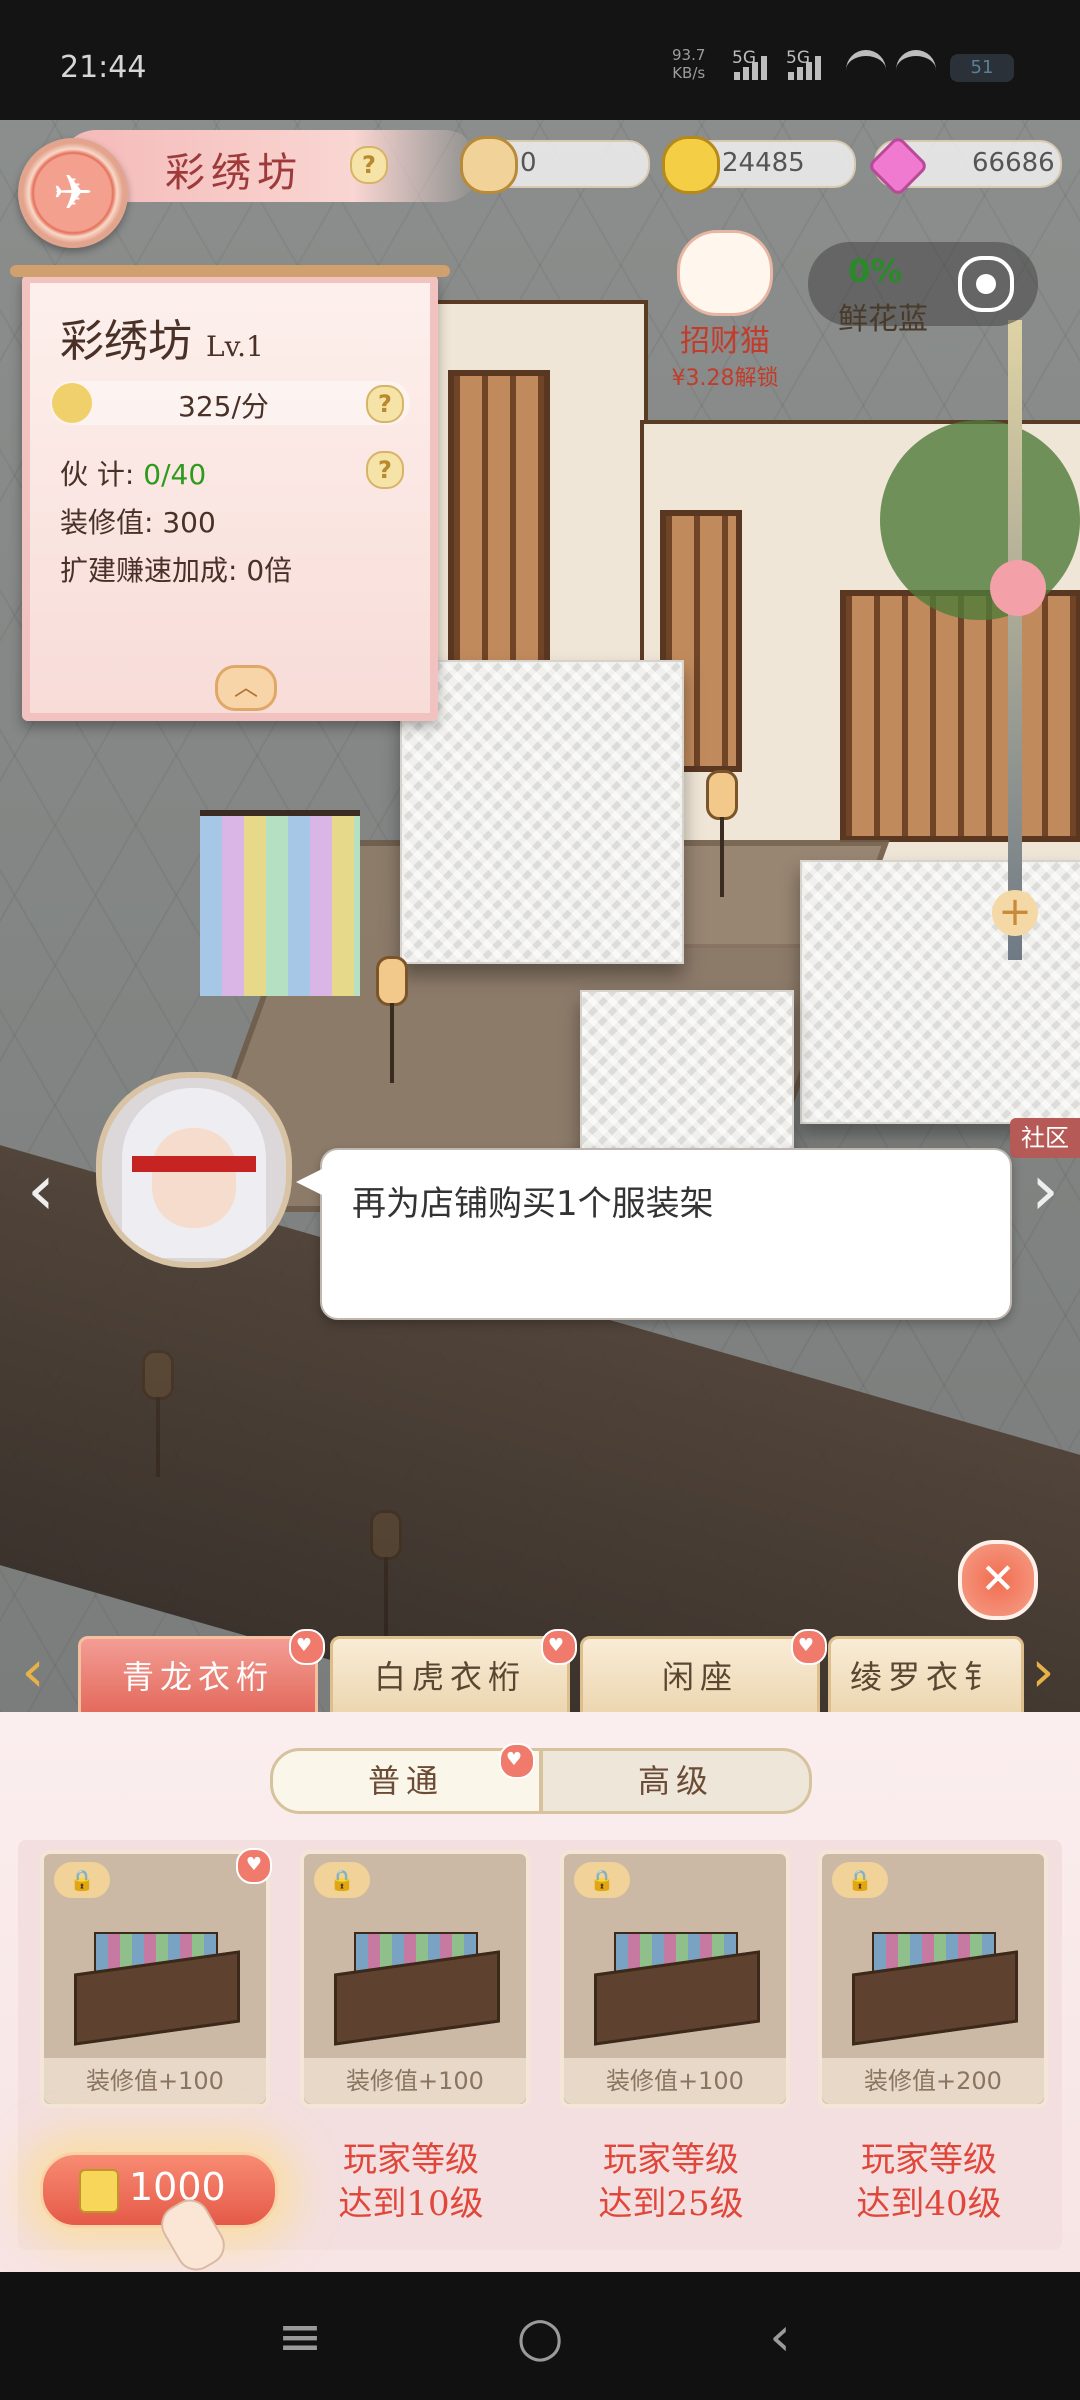 Image resolution: width=1080 pixels, height=2400 pixels. Describe the element at coordinates (269, 570) in the screenshot. I see `expand-value: 0倍` at that location.